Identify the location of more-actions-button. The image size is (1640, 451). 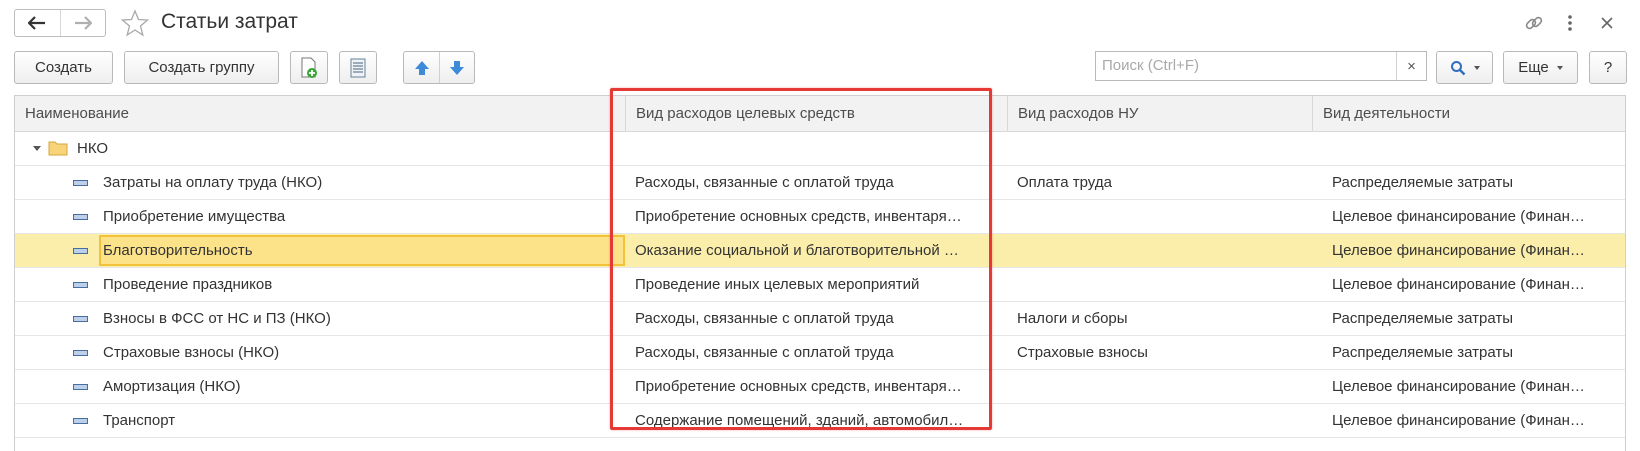
(1570, 23).